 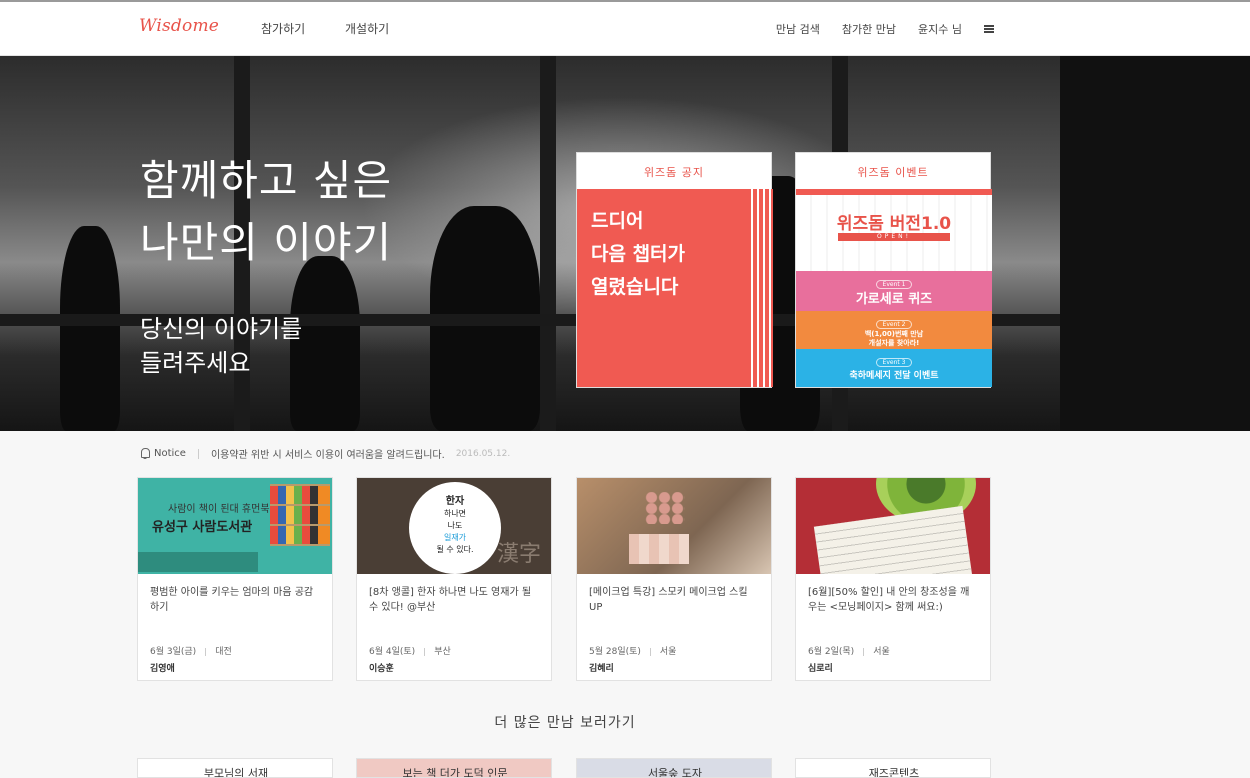 I want to click on event-2-line2: 개설자를 찾아라!, so click(x=894, y=343).